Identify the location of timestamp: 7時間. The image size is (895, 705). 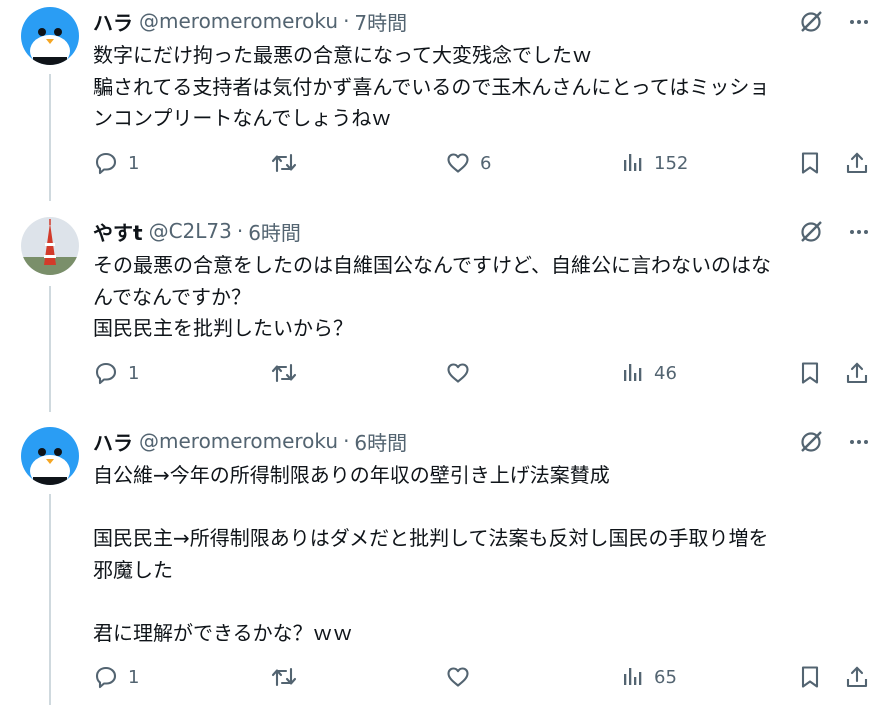
(380, 21).